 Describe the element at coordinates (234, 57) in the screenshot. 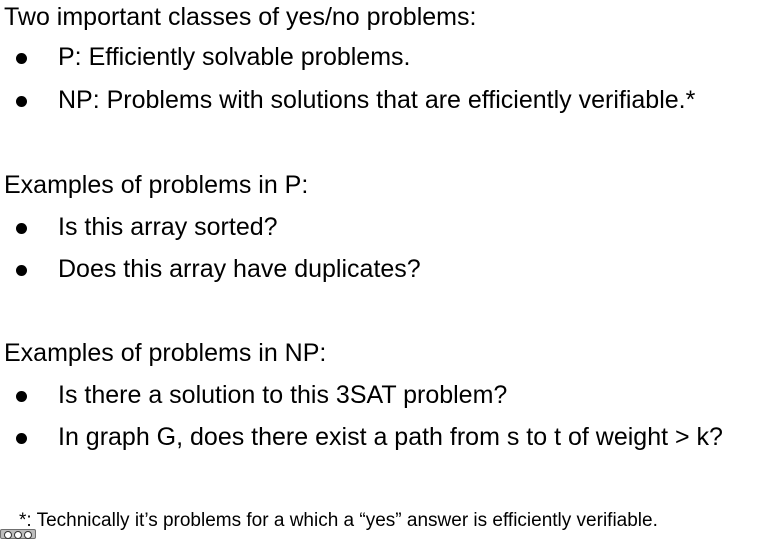

I see `list-item-text: P: Efficiently solvable problems.` at that location.